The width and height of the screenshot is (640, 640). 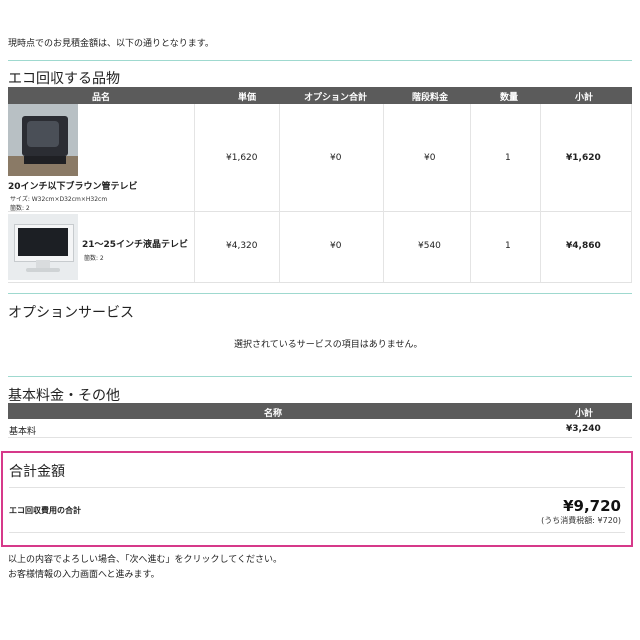 I want to click on basic-fee-name: 基本料, so click(x=23, y=432).